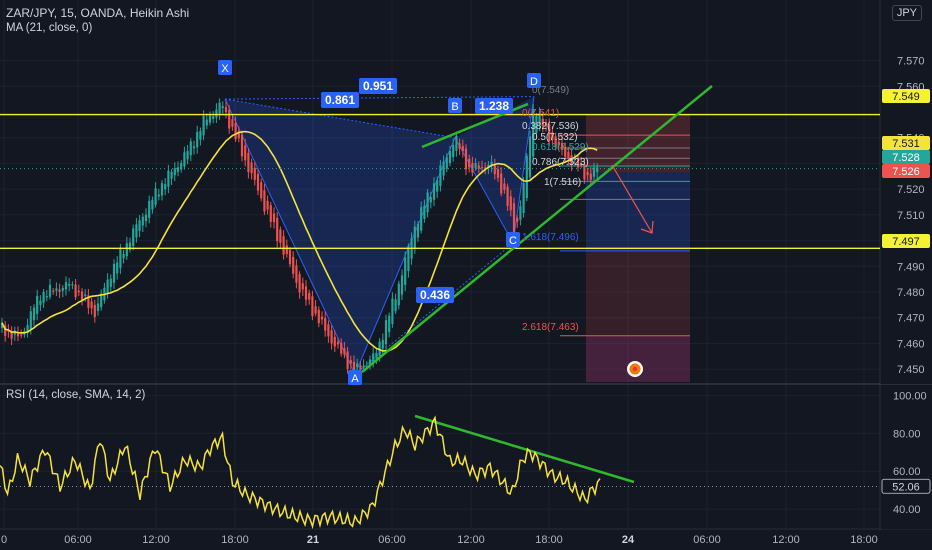 The image size is (932, 550). What do you see at coordinates (906, 97) in the screenshot?
I see `price-badge-text: 7.549` at bounding box center [906, 97].